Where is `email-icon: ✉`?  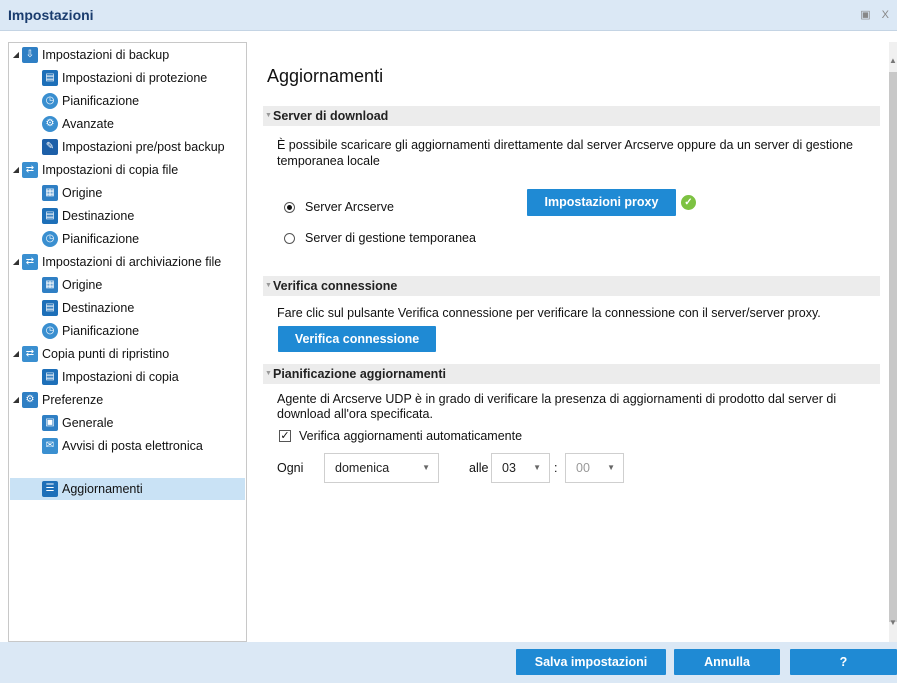
email-icon: ✉ is located at coordinates (50, 446).